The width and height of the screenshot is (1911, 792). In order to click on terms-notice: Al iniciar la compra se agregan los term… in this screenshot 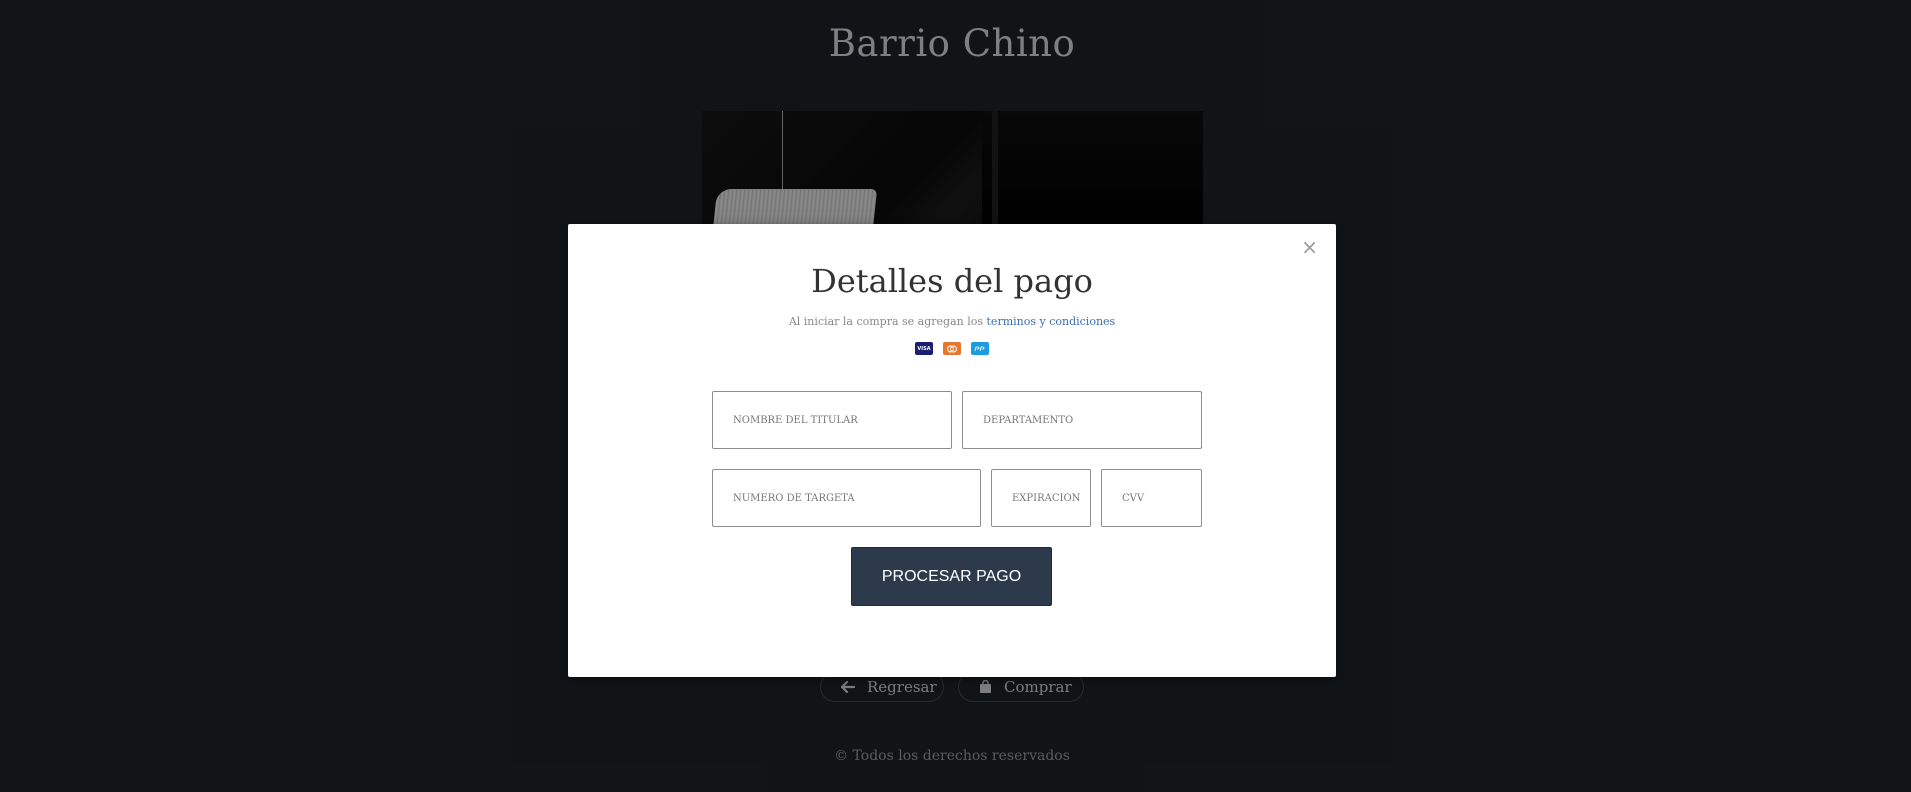, I will do `click(952, 321)`.